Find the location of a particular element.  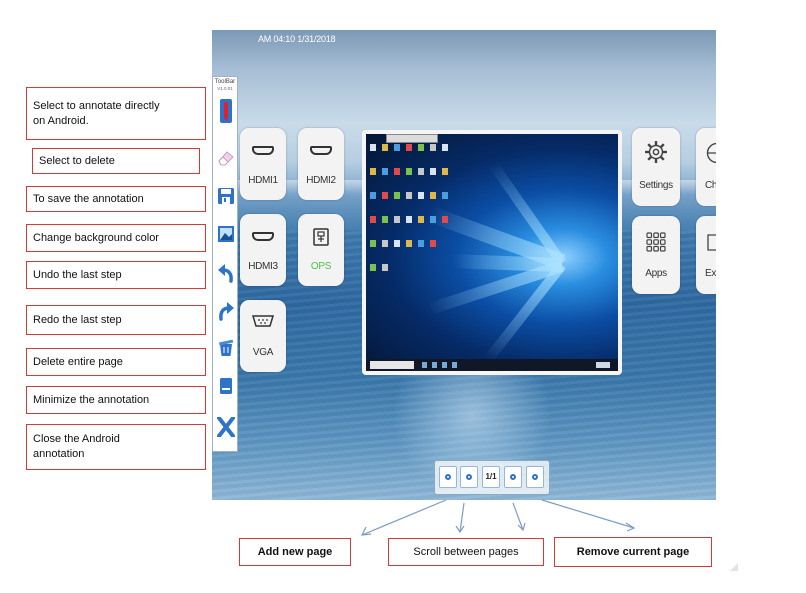

pen-icon is located at coordinates (226, 111).